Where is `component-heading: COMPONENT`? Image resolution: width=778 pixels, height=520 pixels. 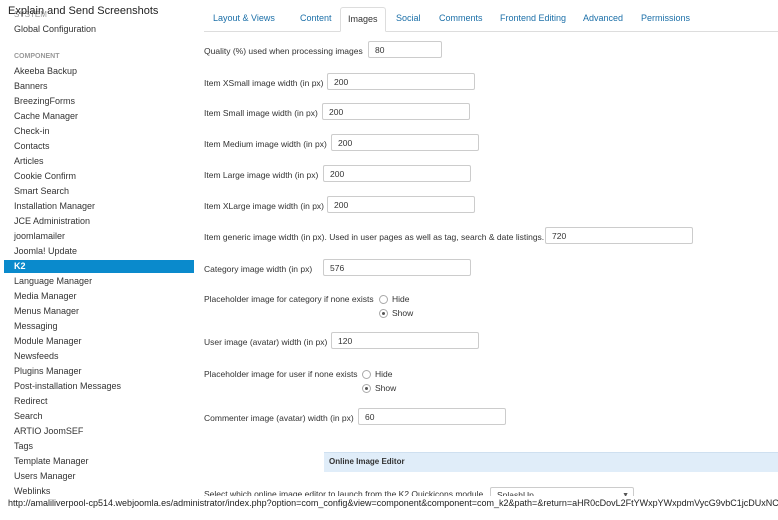 component-heading: COMPONENT is located at coordinates (37, 56).